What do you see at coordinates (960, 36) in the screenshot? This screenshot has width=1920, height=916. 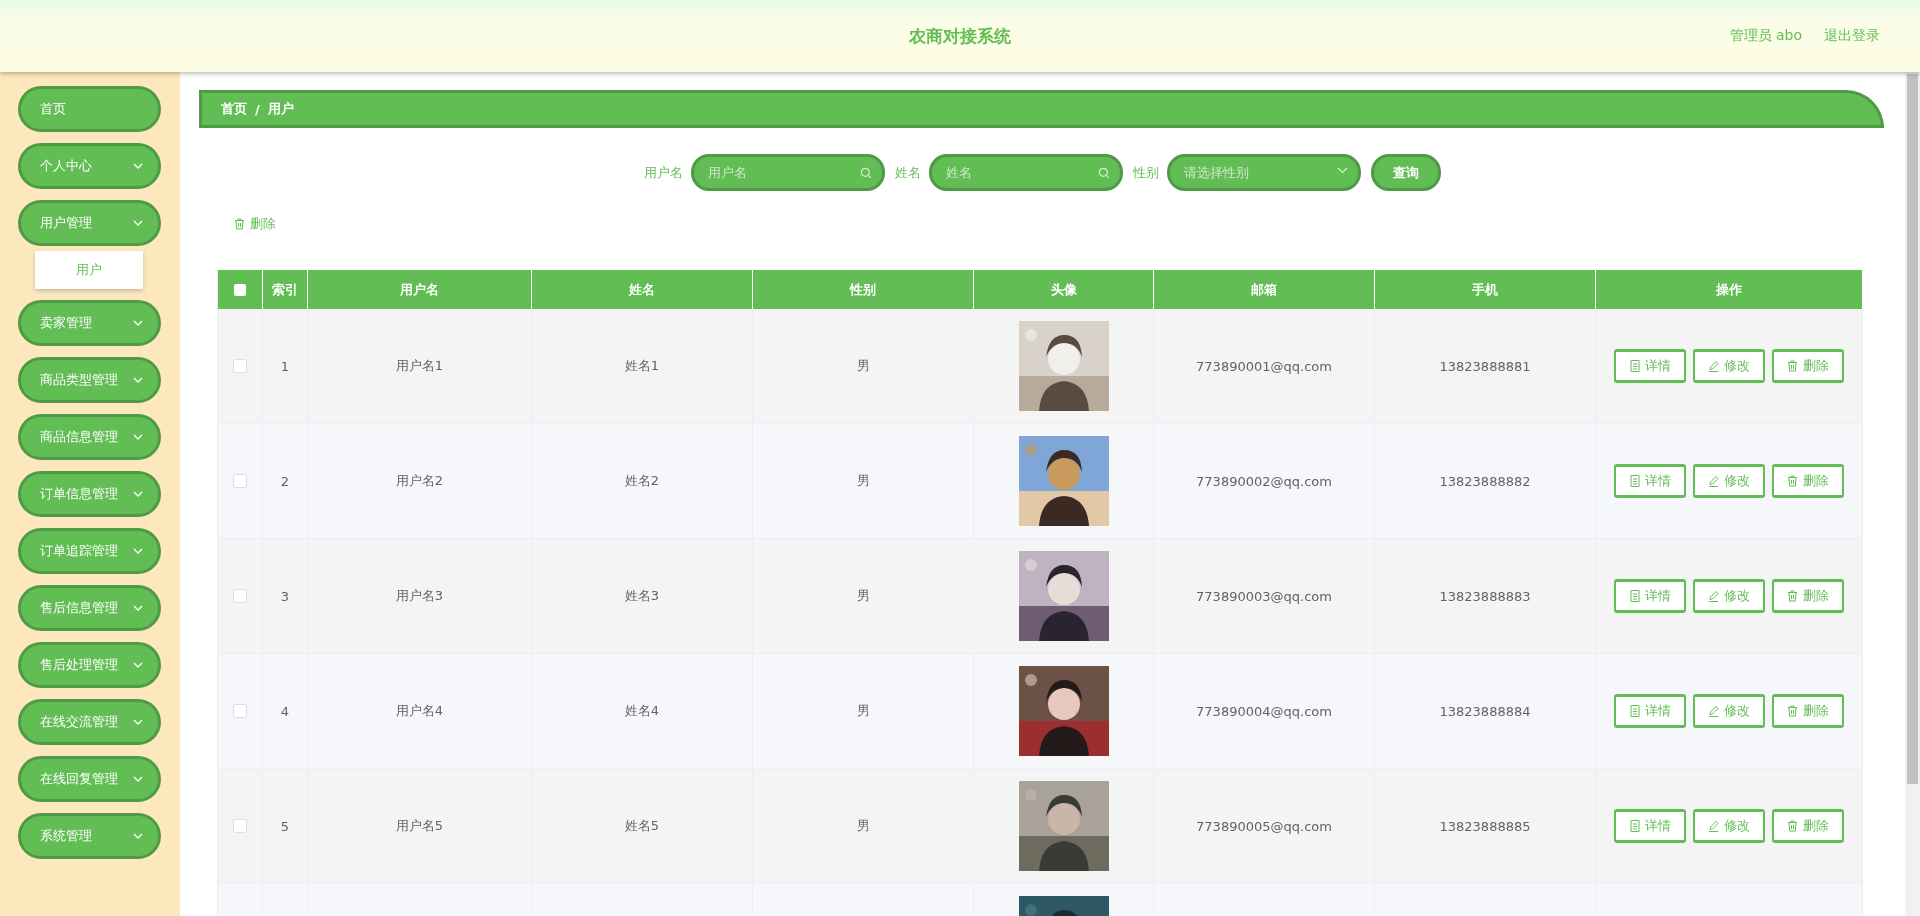 I see `app-title: 农商对接系统` at bounding box center [960, 36].